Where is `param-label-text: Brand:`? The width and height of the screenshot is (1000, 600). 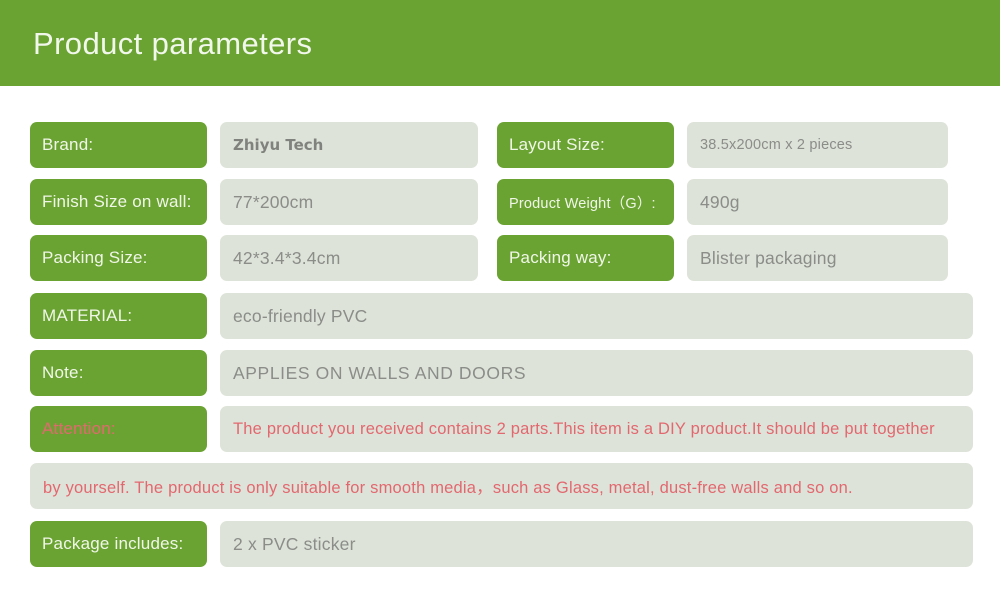 param-label-text: Brand: is located at coordinates (68, 144).